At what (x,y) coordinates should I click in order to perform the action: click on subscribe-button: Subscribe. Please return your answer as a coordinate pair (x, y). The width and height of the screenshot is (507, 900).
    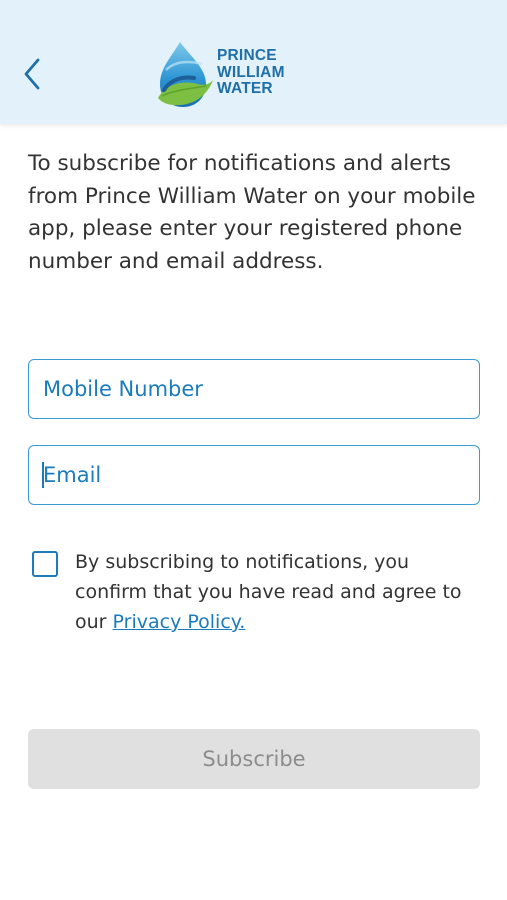
    Looking at the image, I should click on (254, 759).